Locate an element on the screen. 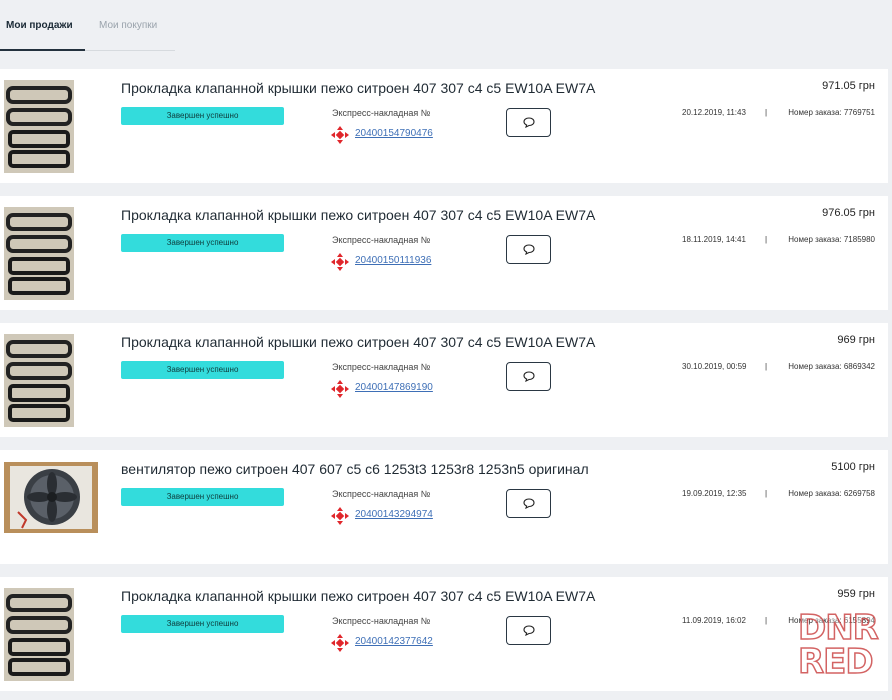 Image resolution: width=892 pixels, height=700 pixels. order-number: Номер заказа: 6269758 is located at coordinates (831, 493).